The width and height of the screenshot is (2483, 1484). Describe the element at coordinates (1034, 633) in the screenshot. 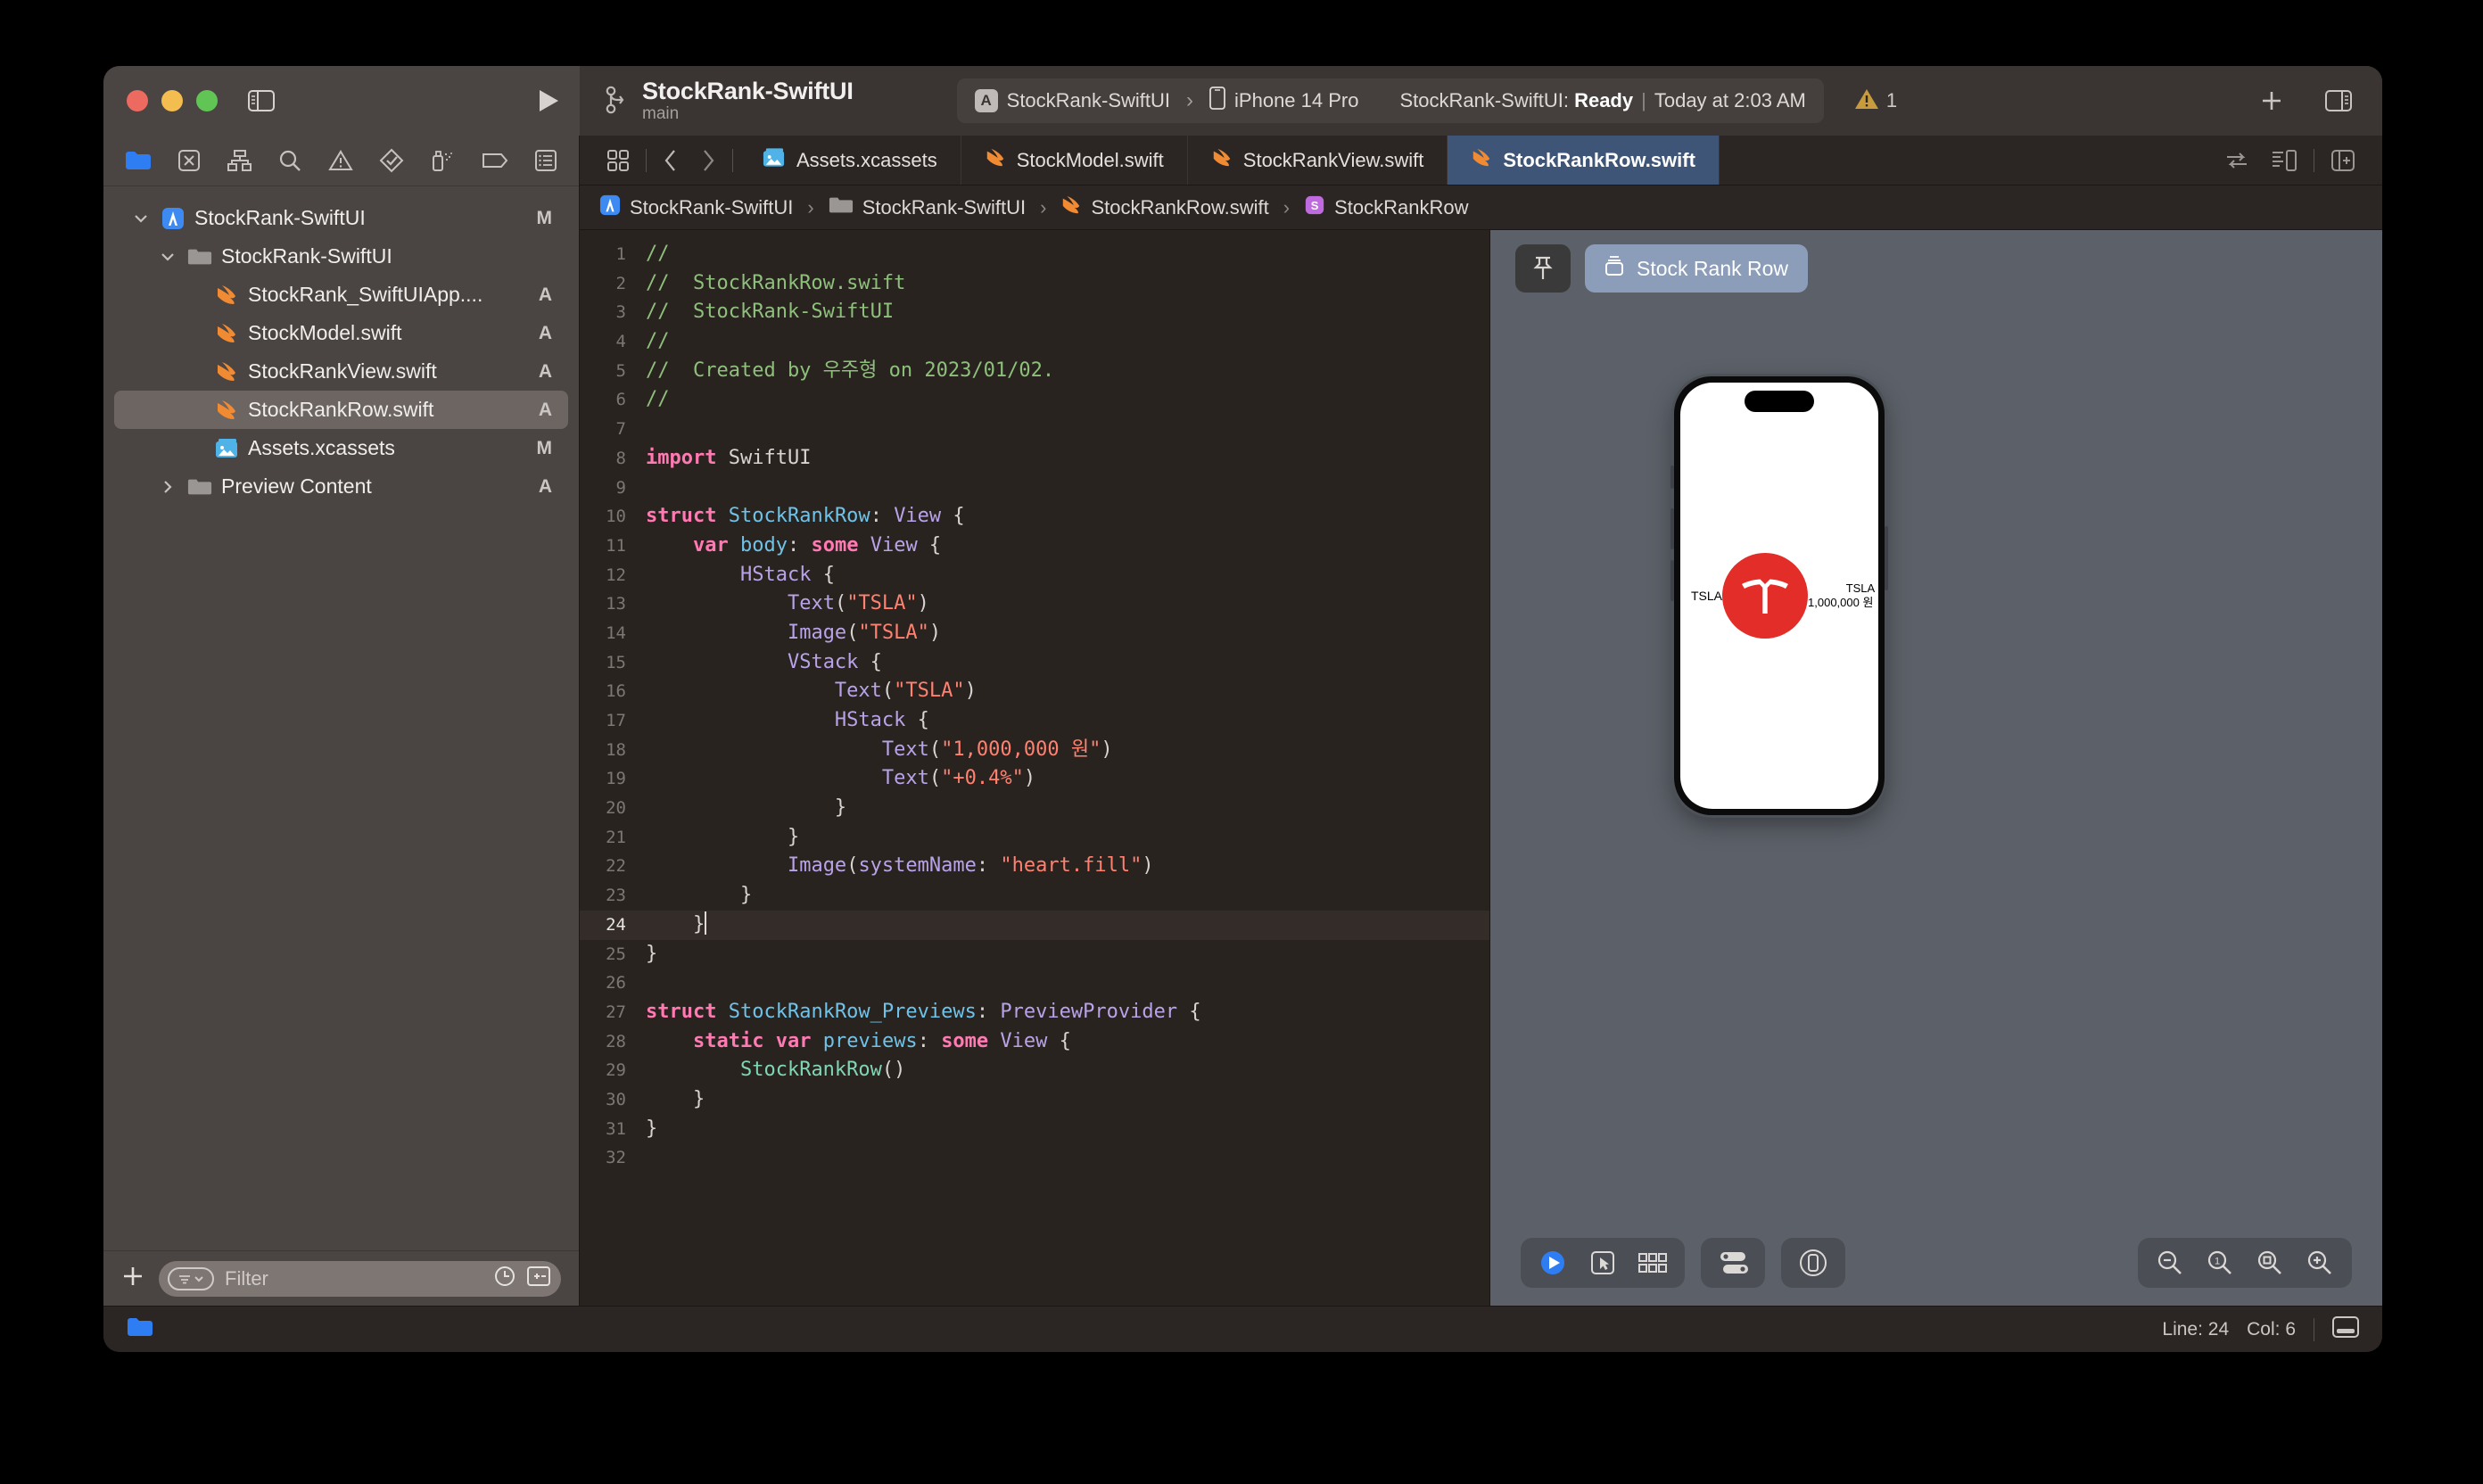

I see `code-line: 14 Image("TSLA")` at that location.